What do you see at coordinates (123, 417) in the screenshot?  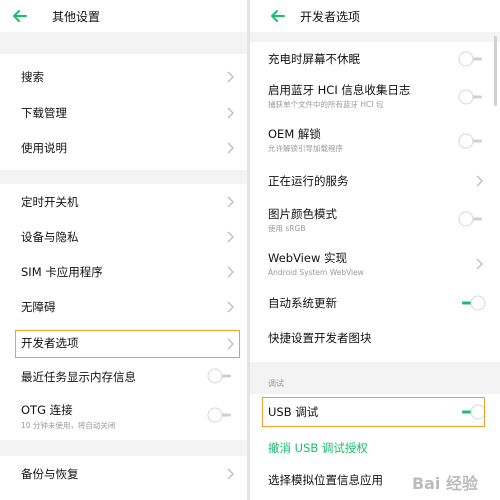 I see `list-item-otg: OTG 连接 10 分钟未使用，将自动关闭` at bounding box center [123, 417].